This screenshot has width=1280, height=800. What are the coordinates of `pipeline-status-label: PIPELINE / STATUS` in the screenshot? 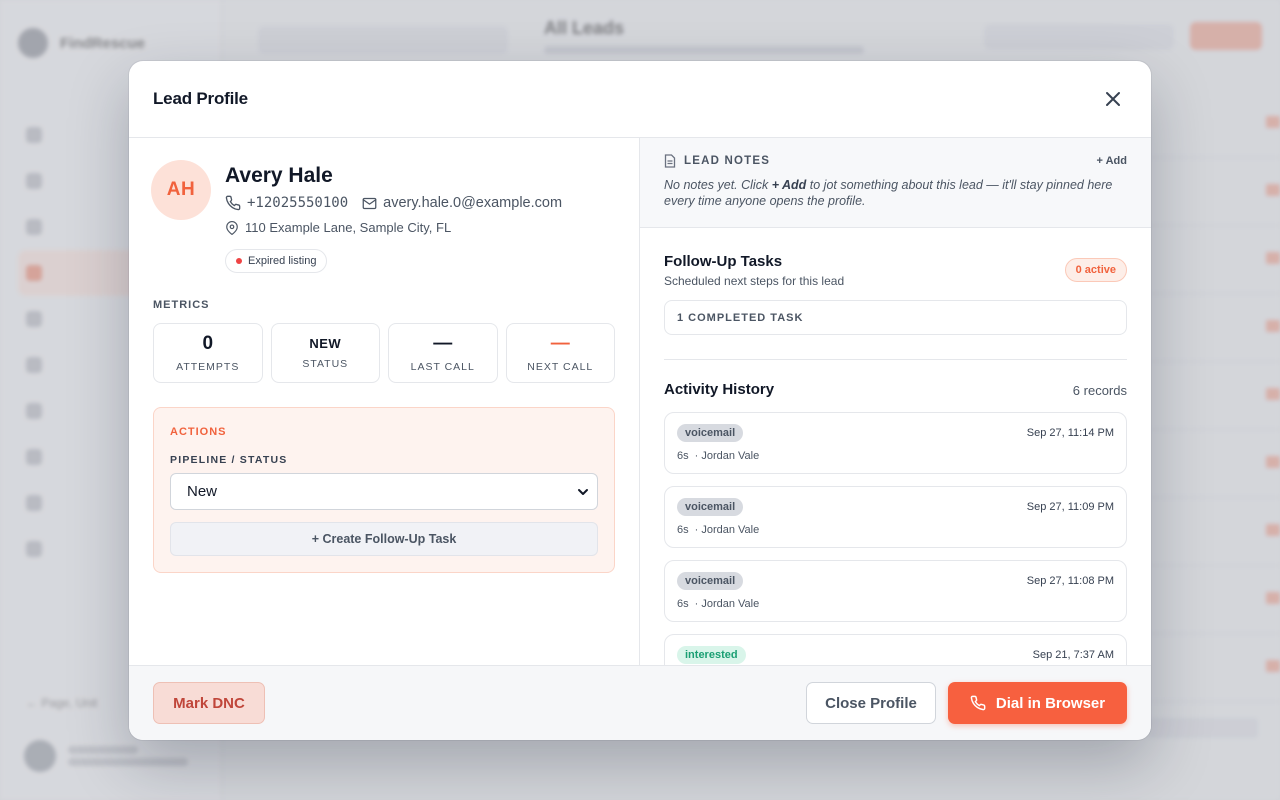 It's located at (229, 460).